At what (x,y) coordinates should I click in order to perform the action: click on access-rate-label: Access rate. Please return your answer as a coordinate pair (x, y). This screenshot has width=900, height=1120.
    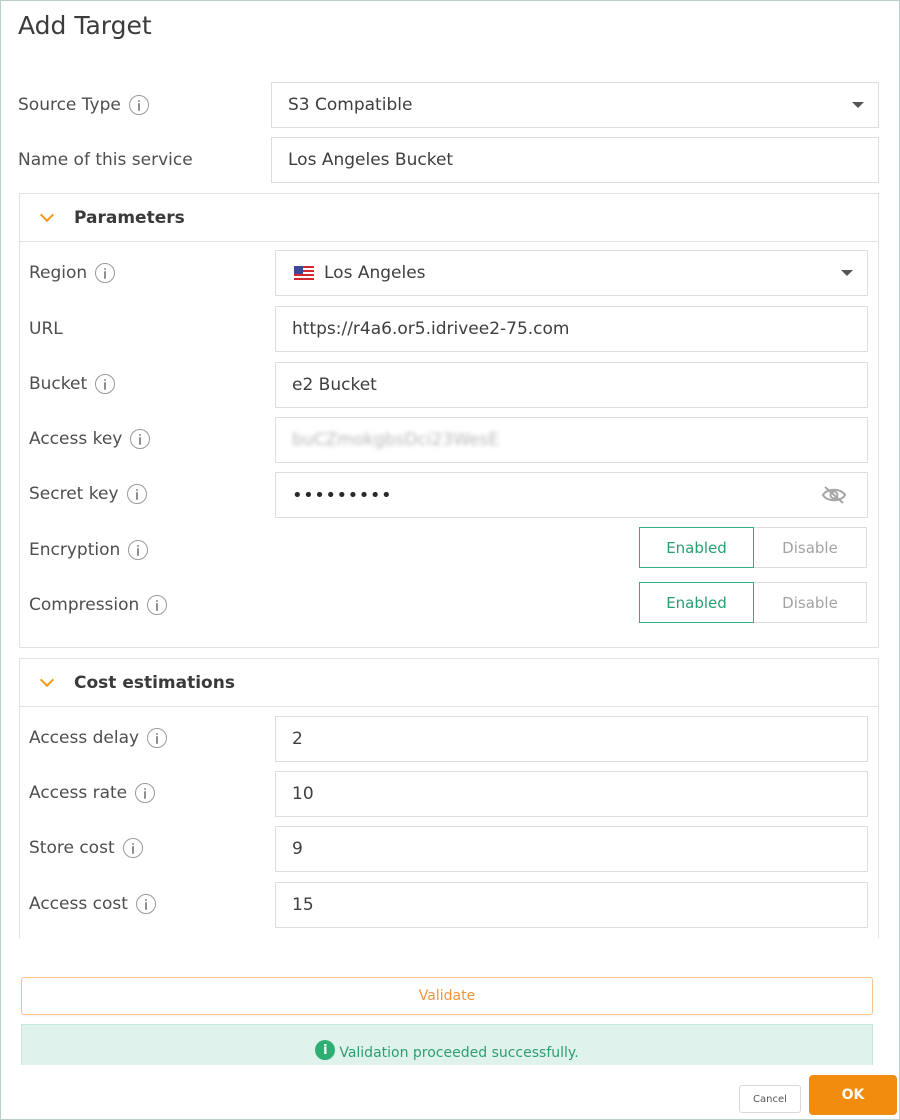
    Looking at the image, I should click on (92, 793).